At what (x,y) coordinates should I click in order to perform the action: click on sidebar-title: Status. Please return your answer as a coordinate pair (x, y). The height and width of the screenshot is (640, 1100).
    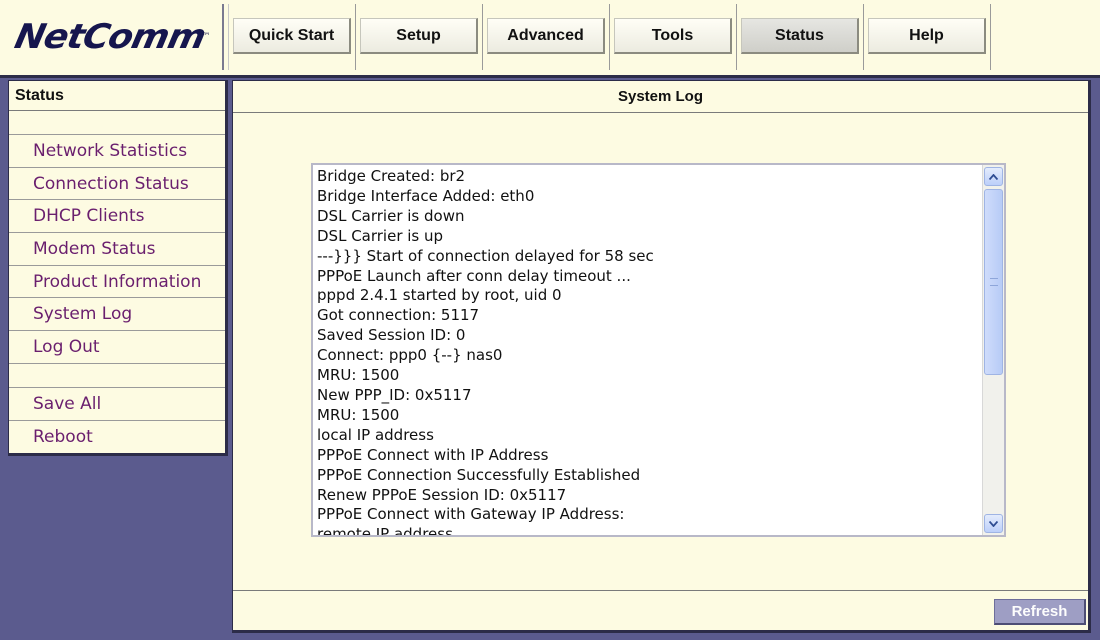
    Looking at the image, I should click on (117, 96).